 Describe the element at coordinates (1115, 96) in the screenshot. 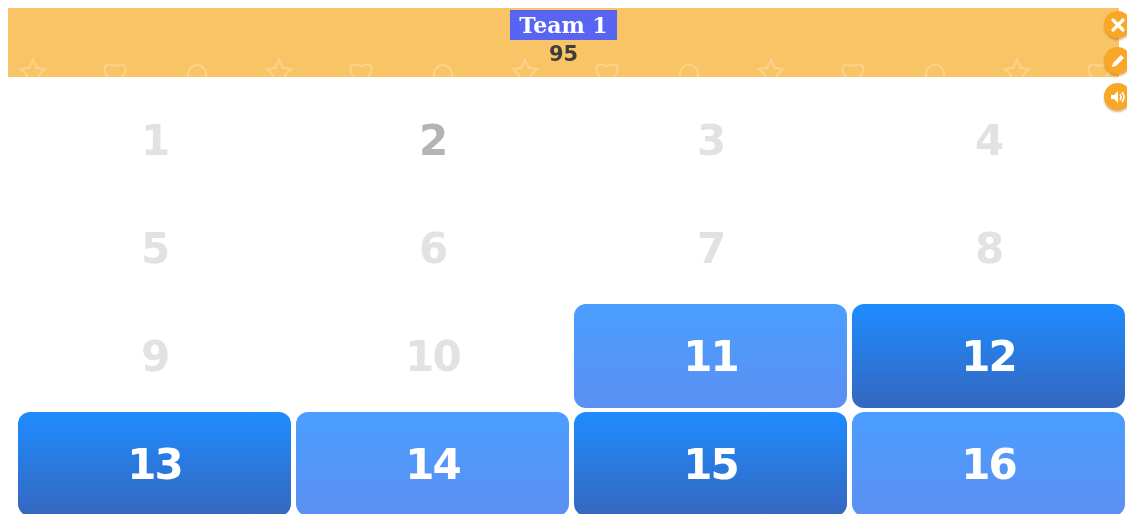

I see `sound-button` at that location.